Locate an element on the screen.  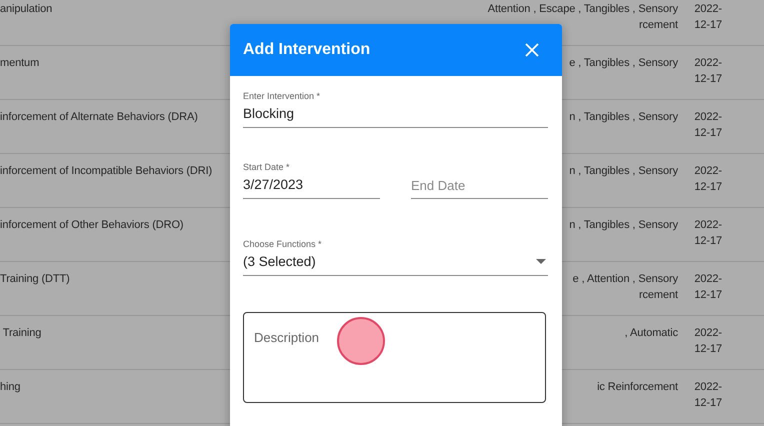
field-placeholder: End Date is located at coordinates (438, 186).